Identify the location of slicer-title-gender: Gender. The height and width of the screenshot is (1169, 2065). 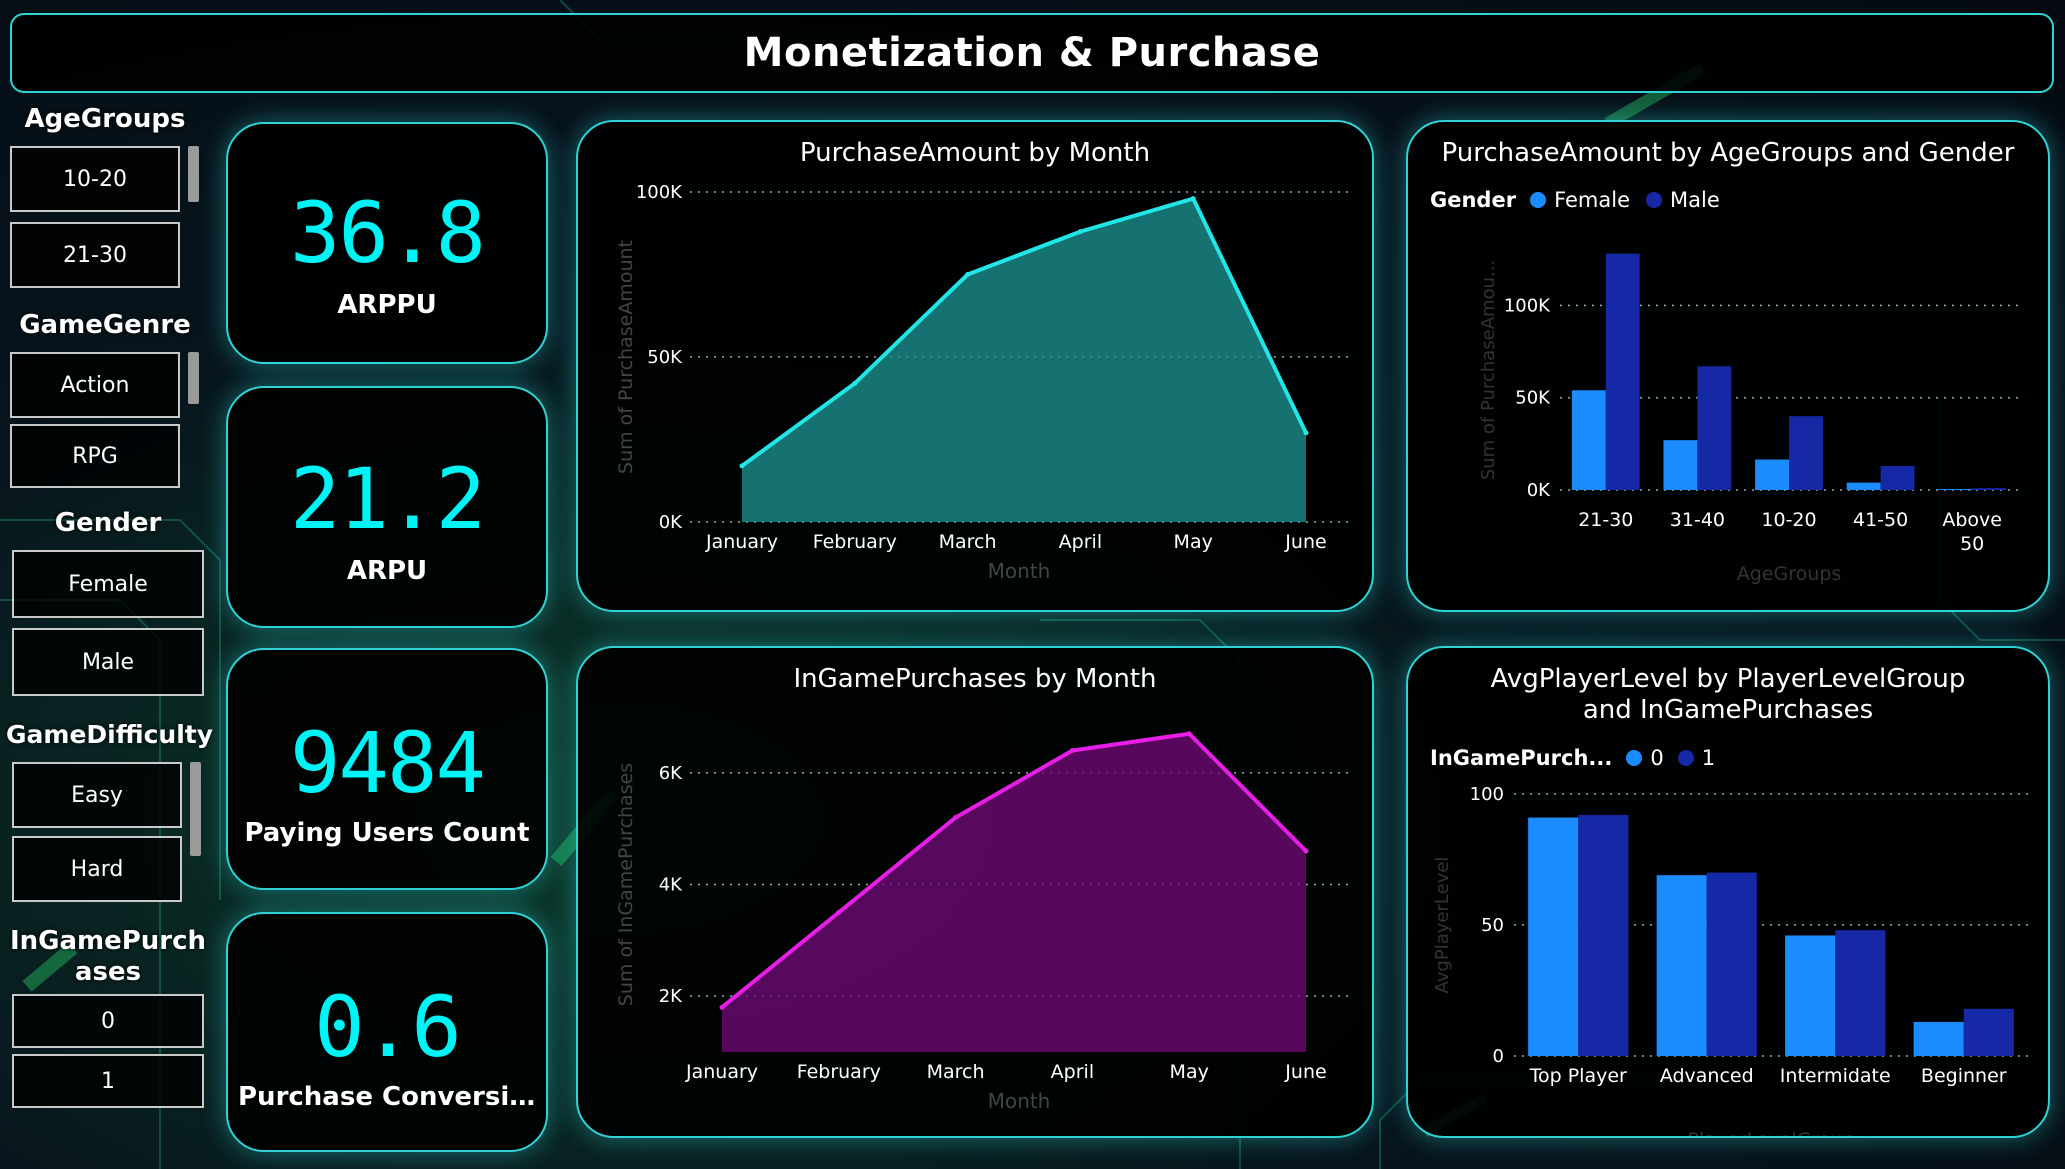
(108, 523).